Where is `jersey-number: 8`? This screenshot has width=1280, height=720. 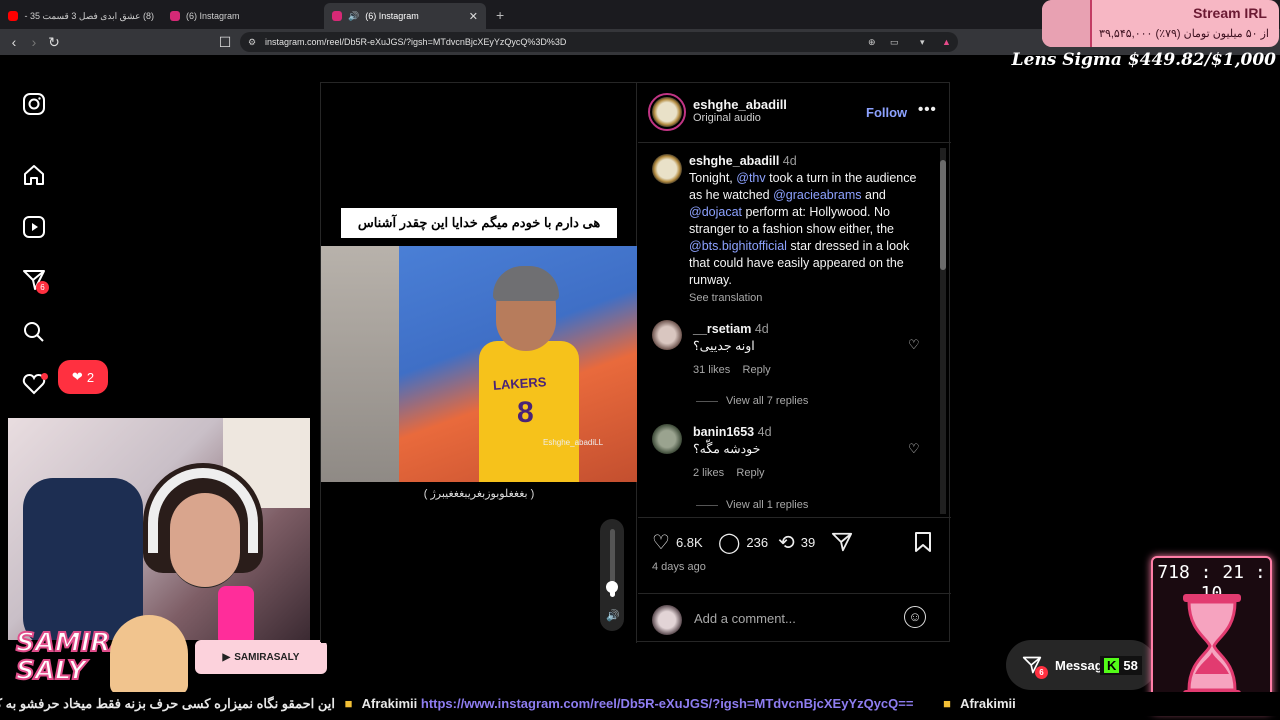 jersey-number: 8 is located at coordinates (525, 412).